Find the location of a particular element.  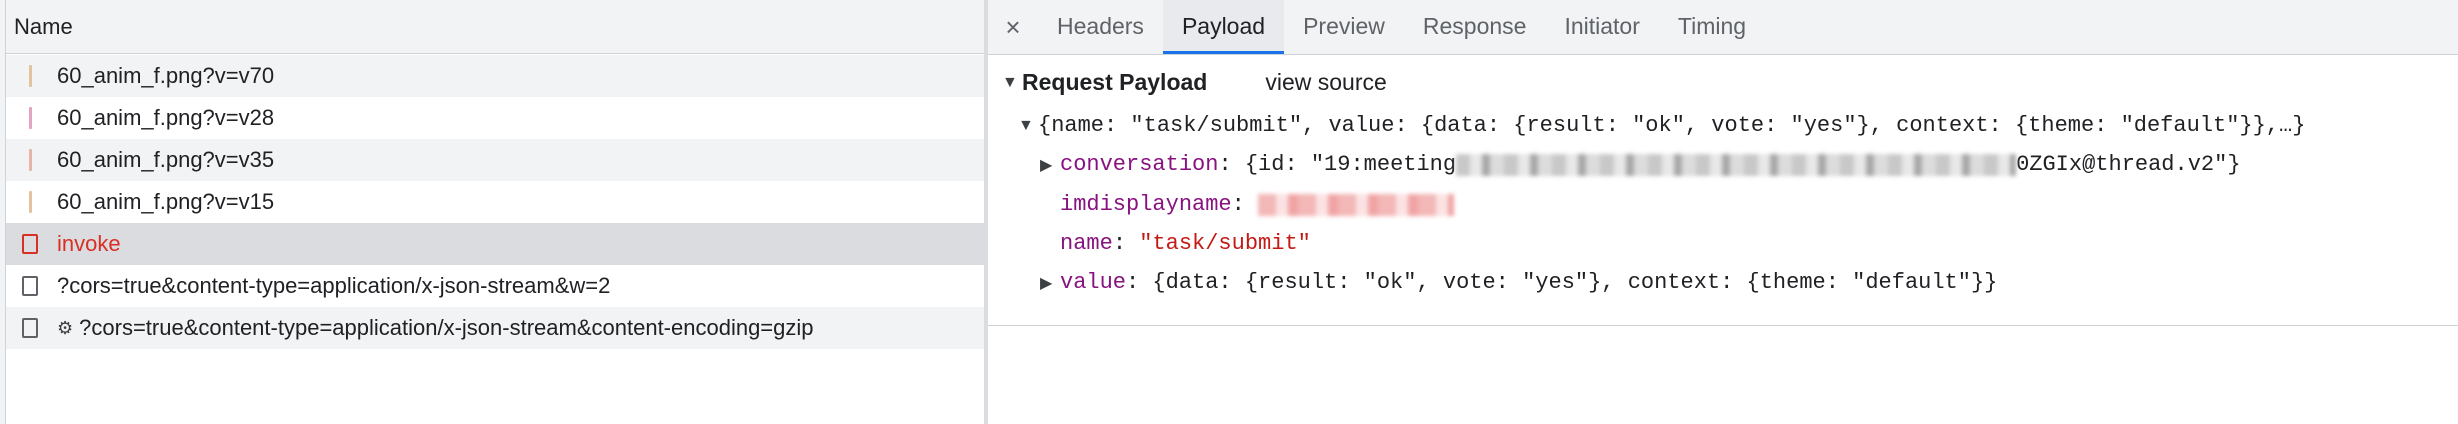

request-name: 60_anim_f.png?v=v15 is located at coordinates (166, 201).